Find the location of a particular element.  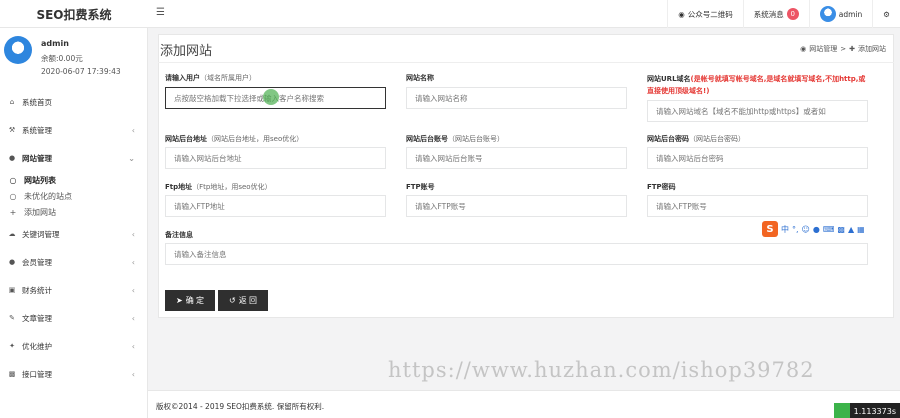

card-icon: ▣ is located at coordinates (12, 290).